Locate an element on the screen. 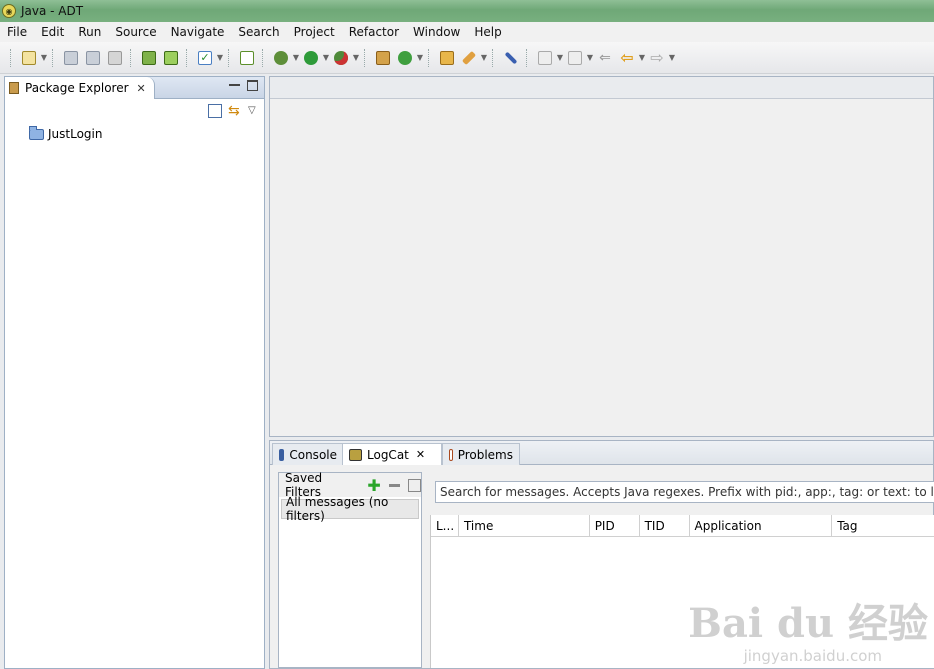 The height and width of the screenshot is (669, 934). minimize-icon is located at coordinates (234, 83).